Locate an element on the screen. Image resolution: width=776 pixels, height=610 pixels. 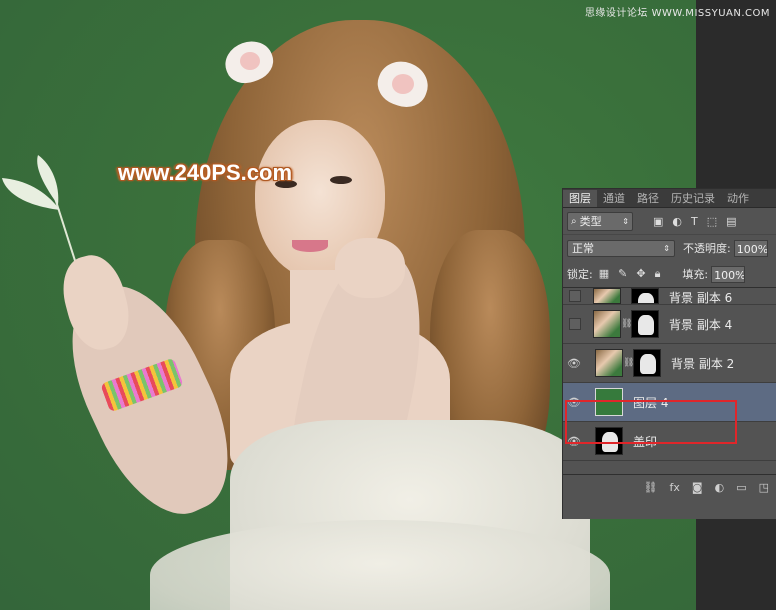
lock-position-icon: ✥ is located at coordinates (640, 274).